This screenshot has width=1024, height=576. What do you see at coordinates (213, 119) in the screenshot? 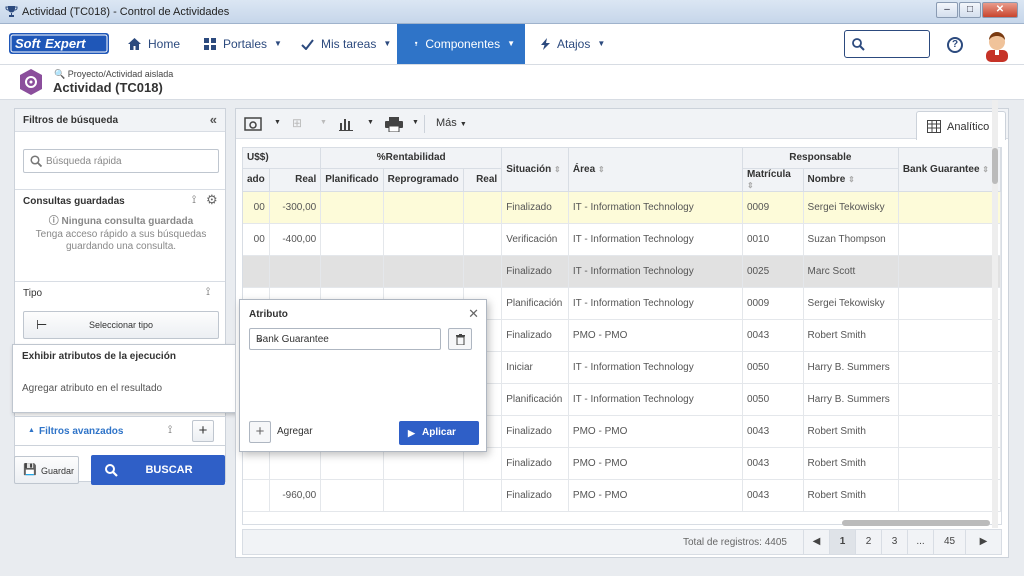
I see `collapse-icon: «` at bounding box center [213, 119].